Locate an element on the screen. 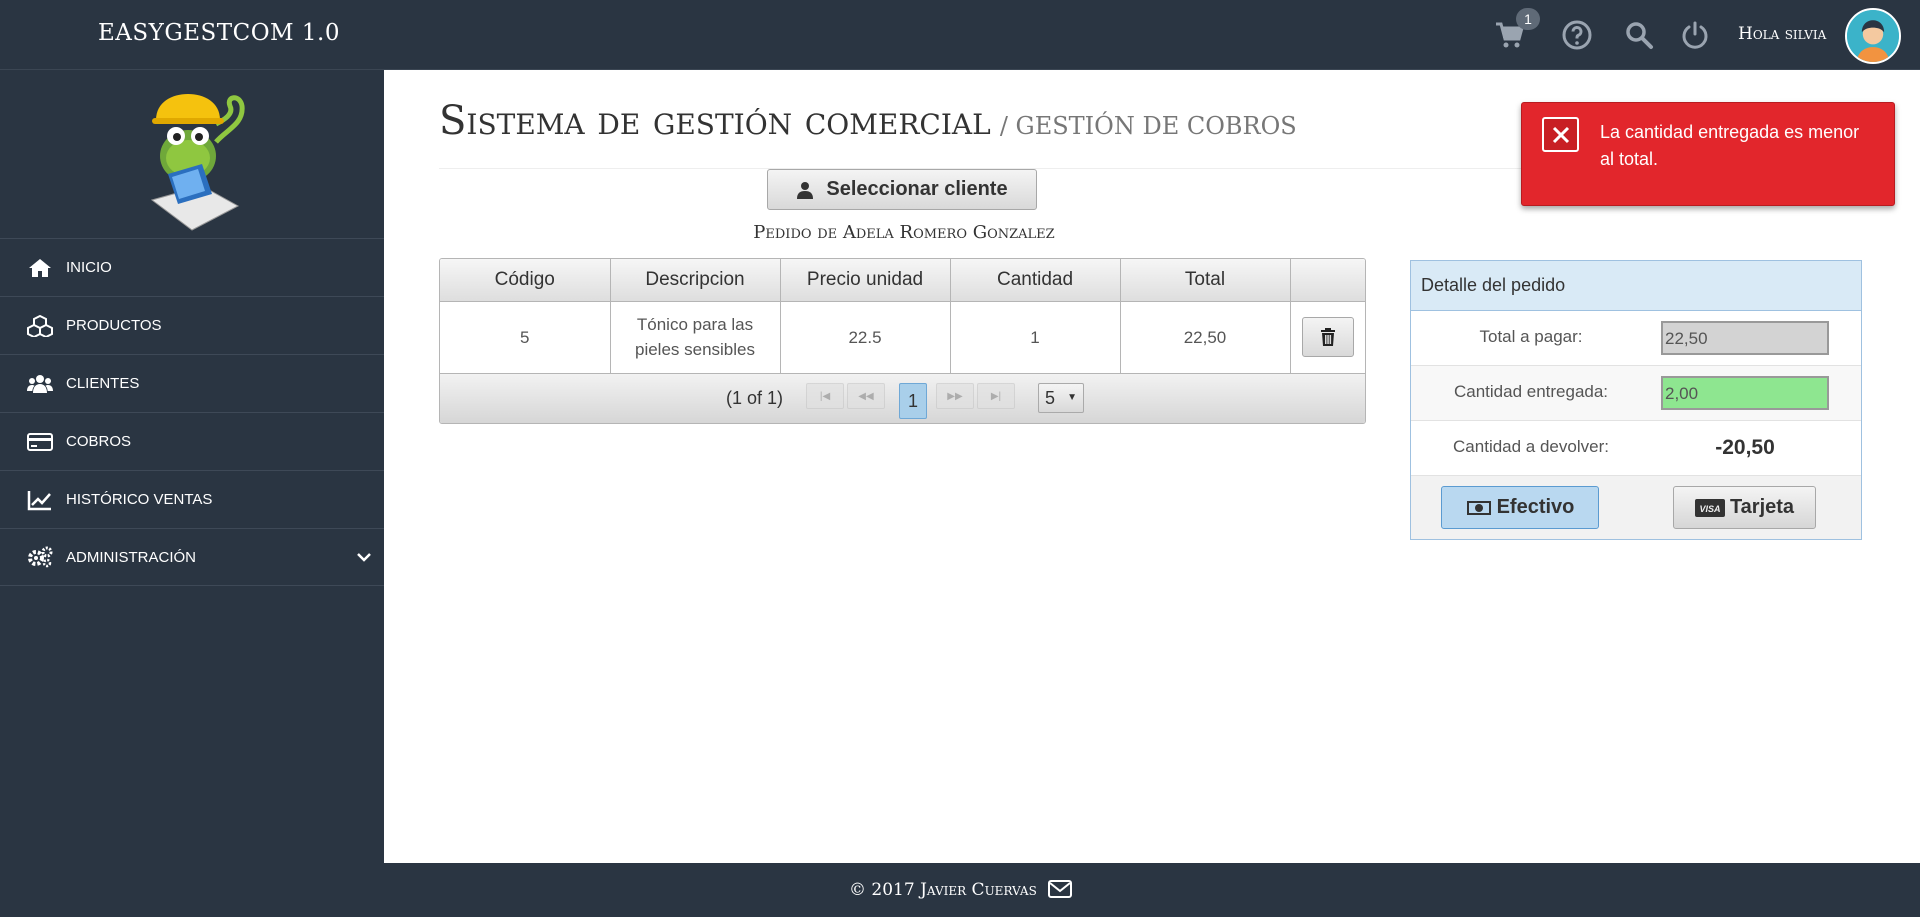 Image resolution: width=1920 pixels, height=917 pixels. trash-icon is located at coordinates (1327, 337).